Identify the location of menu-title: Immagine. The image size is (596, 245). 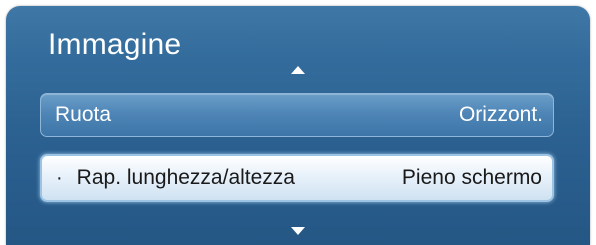
(115, 44).